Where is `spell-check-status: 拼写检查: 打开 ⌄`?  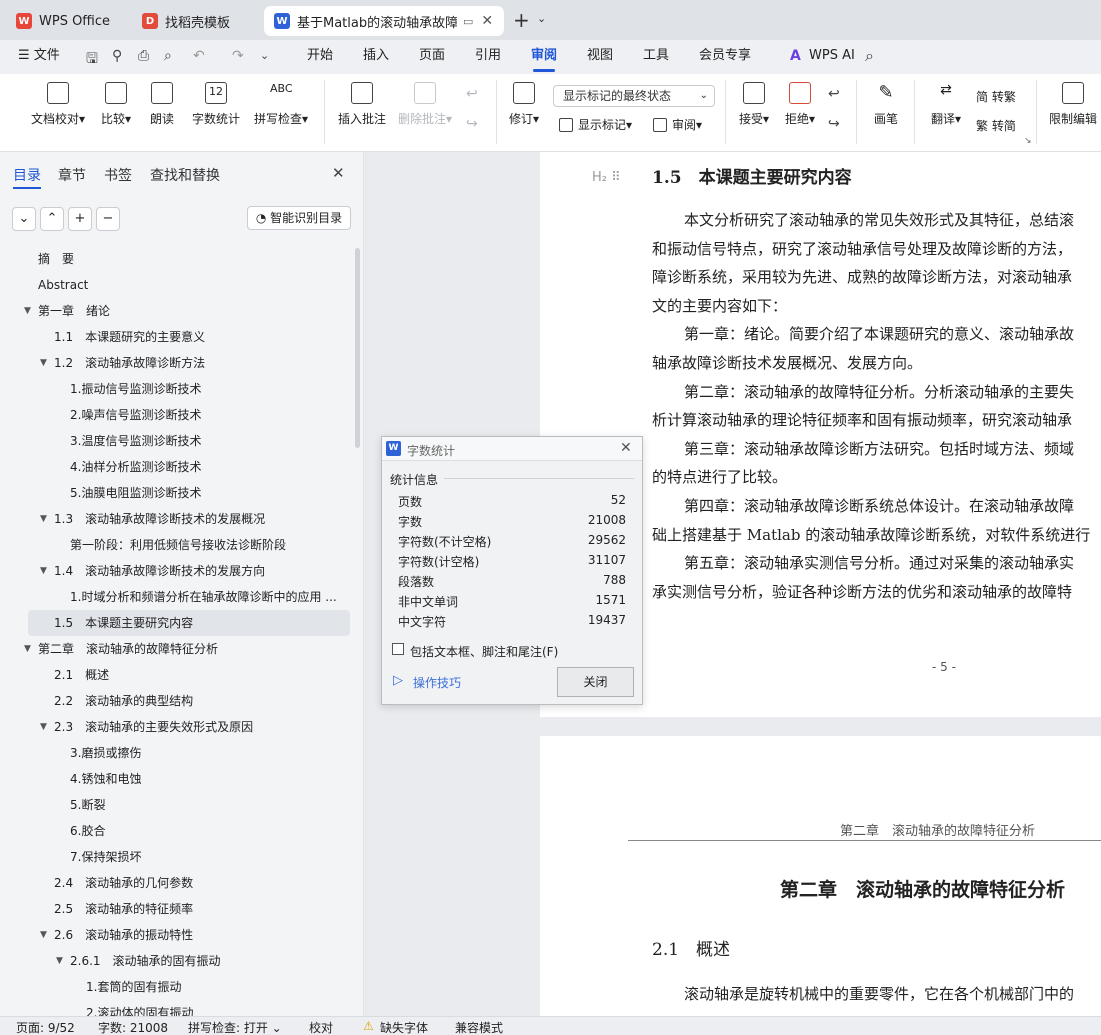
spell-check-status: 拼写检查: 打开 ⌄ is located at coordinates (235, 1027).